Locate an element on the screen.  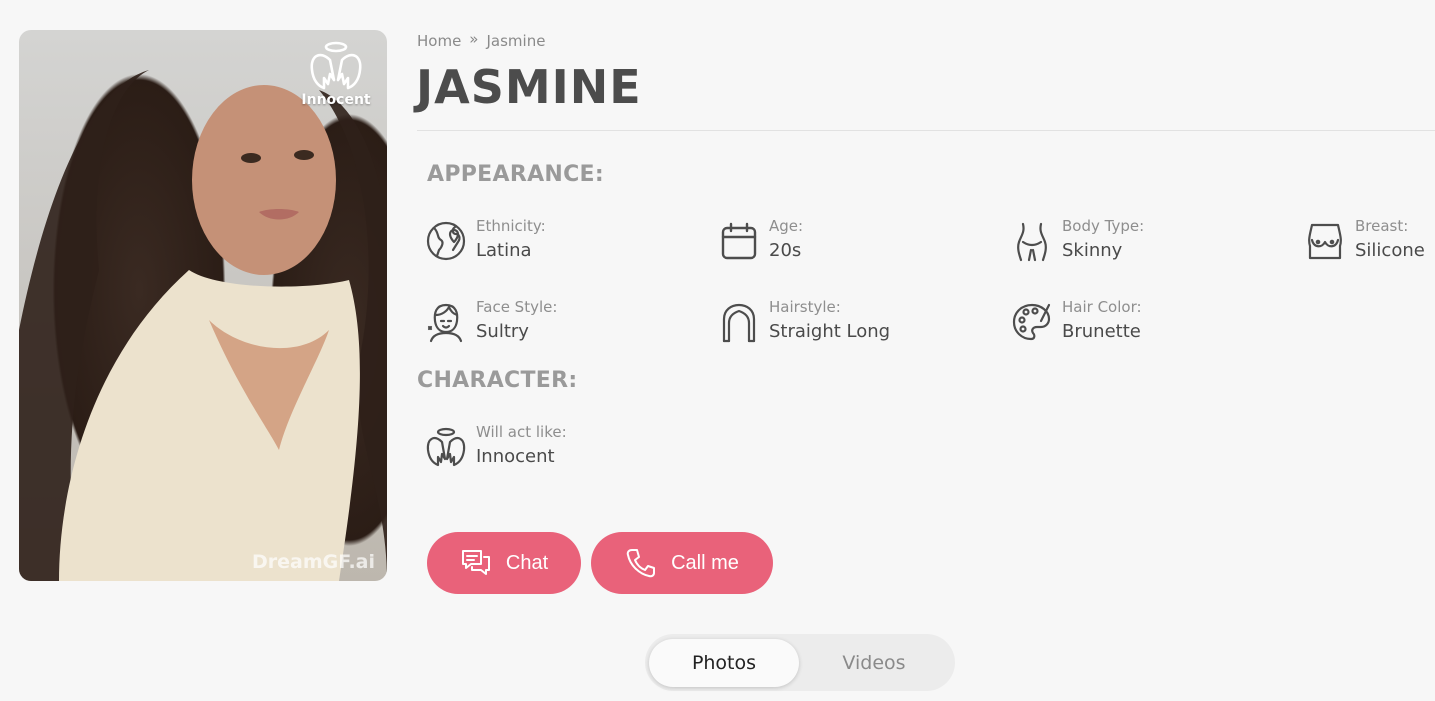
palette-icon is located at coordinates (1031, 322).